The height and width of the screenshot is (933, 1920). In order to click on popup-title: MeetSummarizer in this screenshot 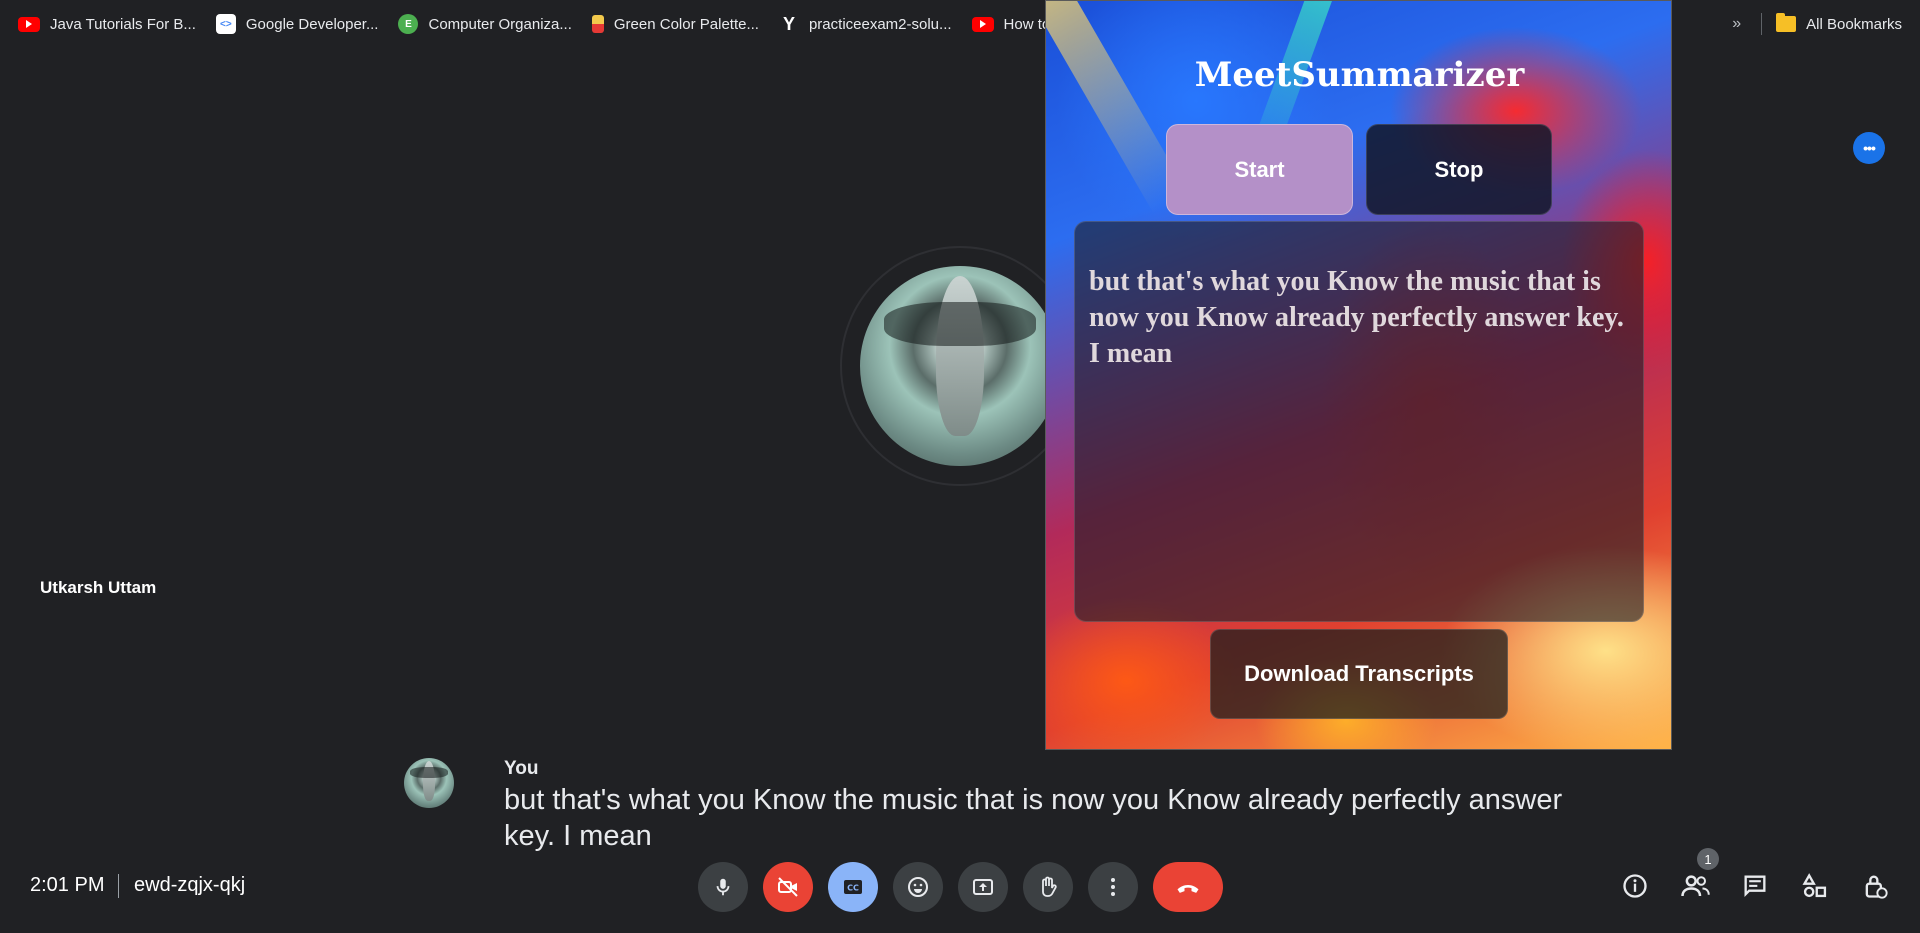, I will do `click(1359, 75)`.